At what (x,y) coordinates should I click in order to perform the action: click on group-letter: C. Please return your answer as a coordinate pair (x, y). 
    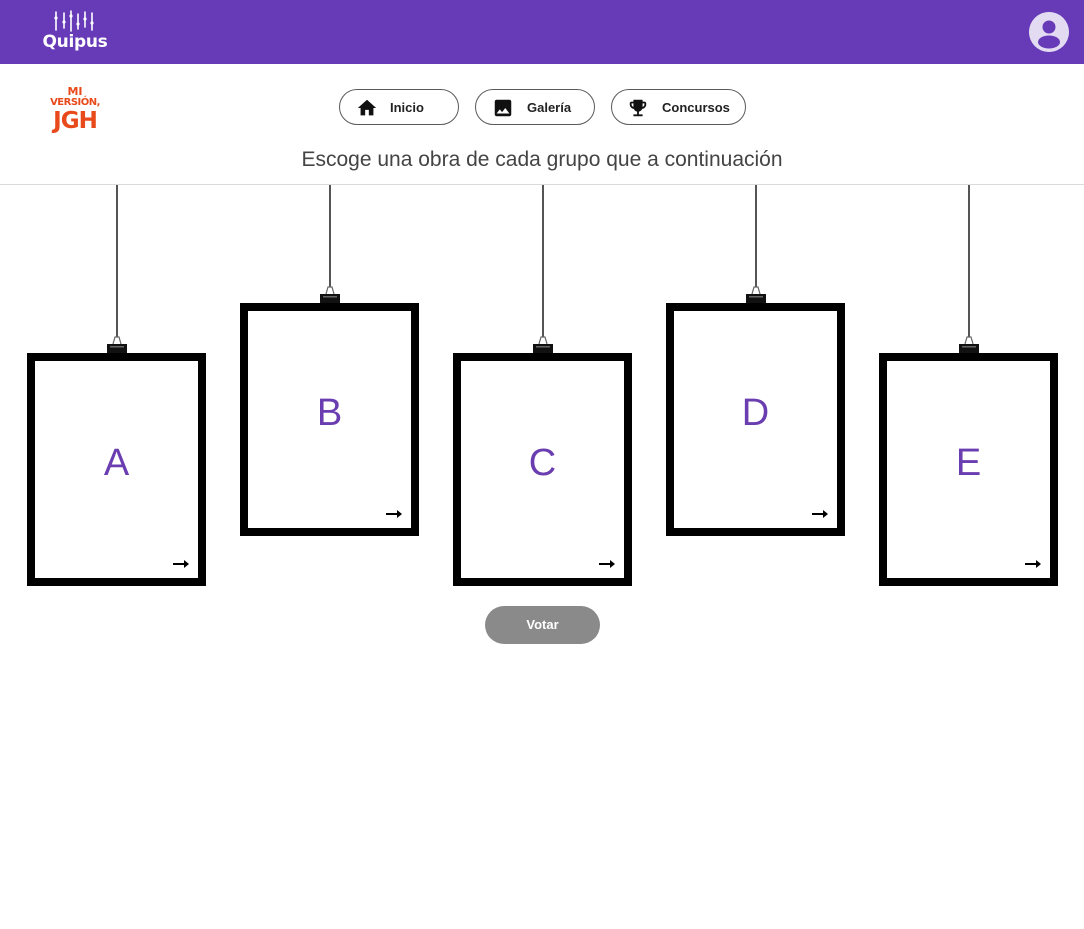
    Looking at the image, I should click on (542, 463).